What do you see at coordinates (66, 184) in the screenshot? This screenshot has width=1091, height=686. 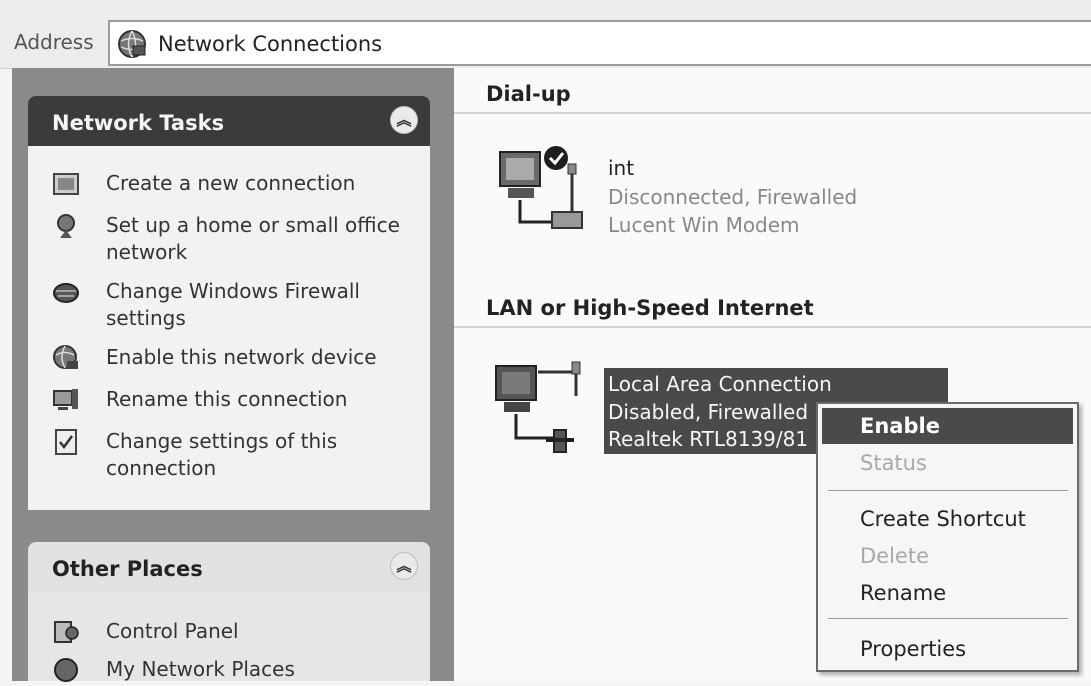 I see `new-connection-icon` at bounding box center [66, 184].